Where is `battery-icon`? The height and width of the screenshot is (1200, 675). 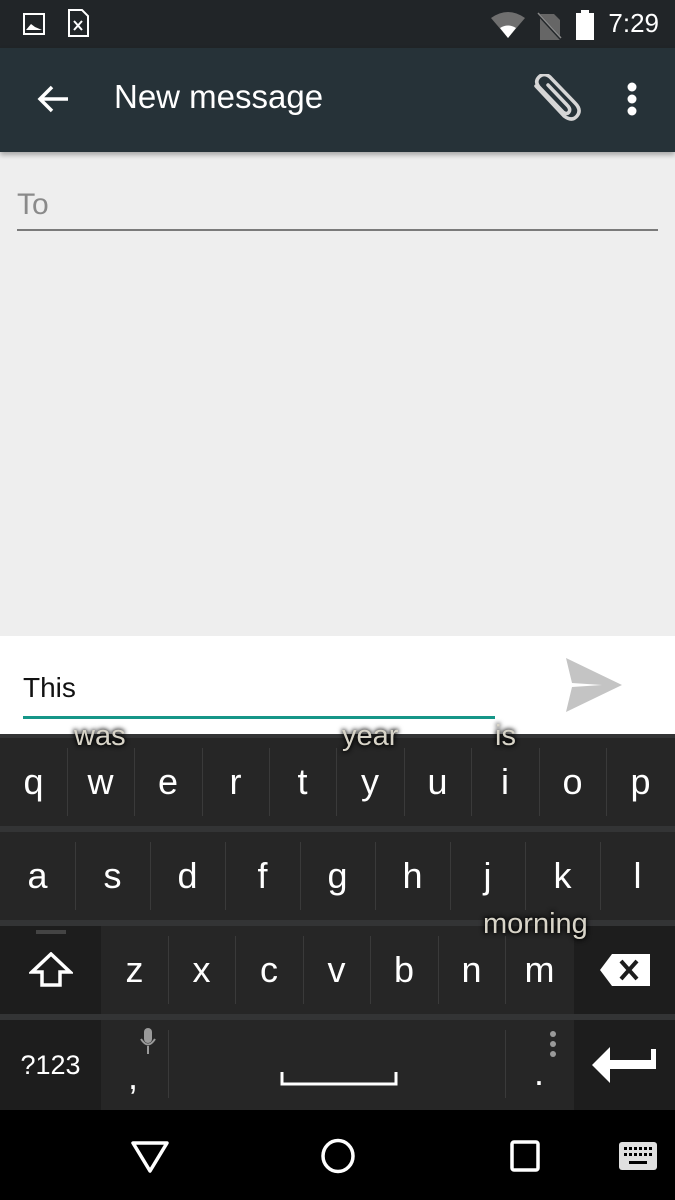
battery-icon is located at coordinates (585, 25).